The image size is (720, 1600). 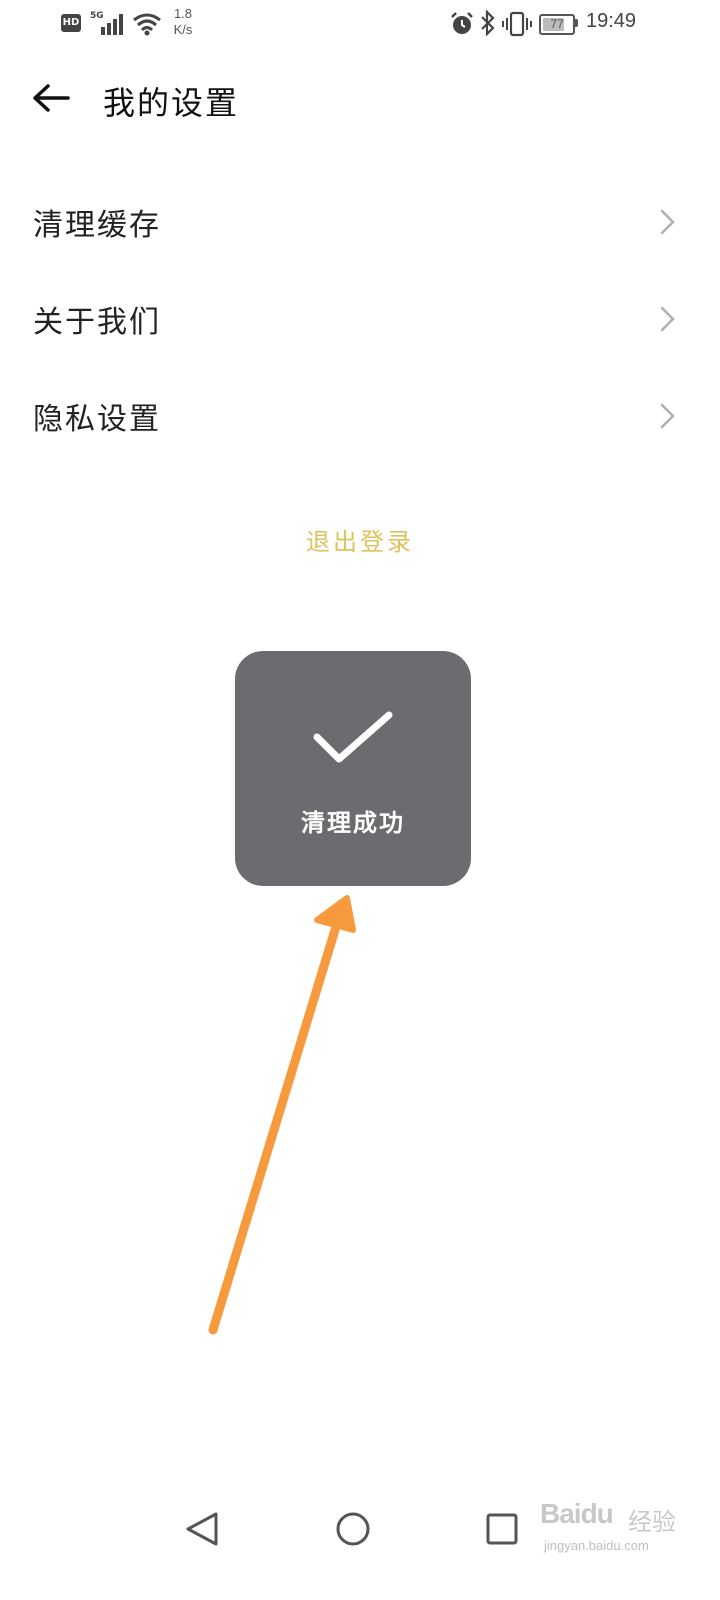 What do you see at coordinates (360, 25) in the screenshot?
I see `status-bar: HD 5G 1.8 K/s 77 19:49` at bounding box center [360, 25].